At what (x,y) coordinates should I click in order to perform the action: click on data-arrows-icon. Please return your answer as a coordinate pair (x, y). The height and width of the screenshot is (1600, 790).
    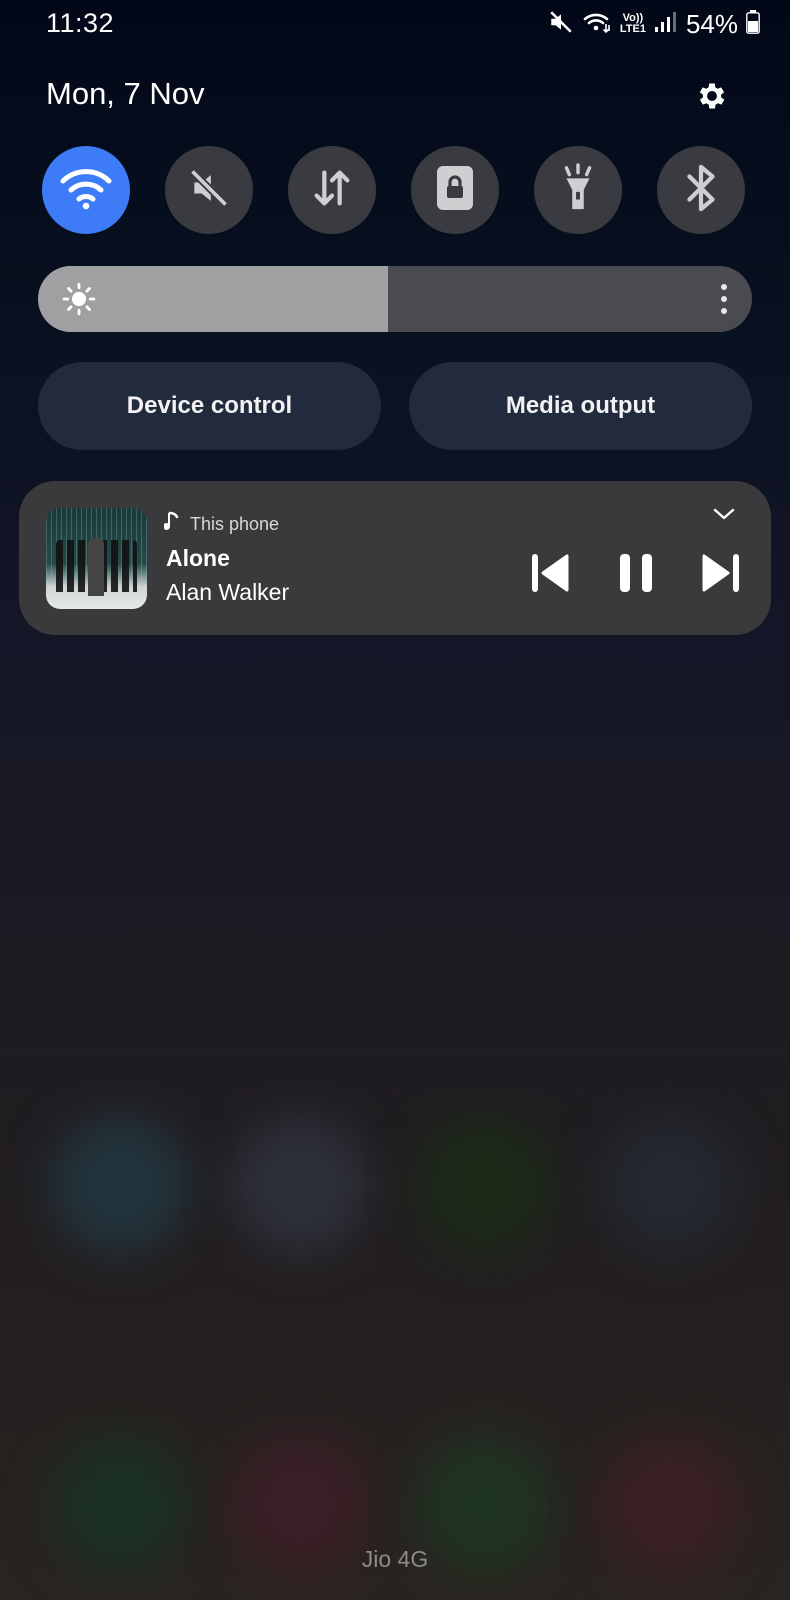
    Looking at the image, I should click on (332, 190).